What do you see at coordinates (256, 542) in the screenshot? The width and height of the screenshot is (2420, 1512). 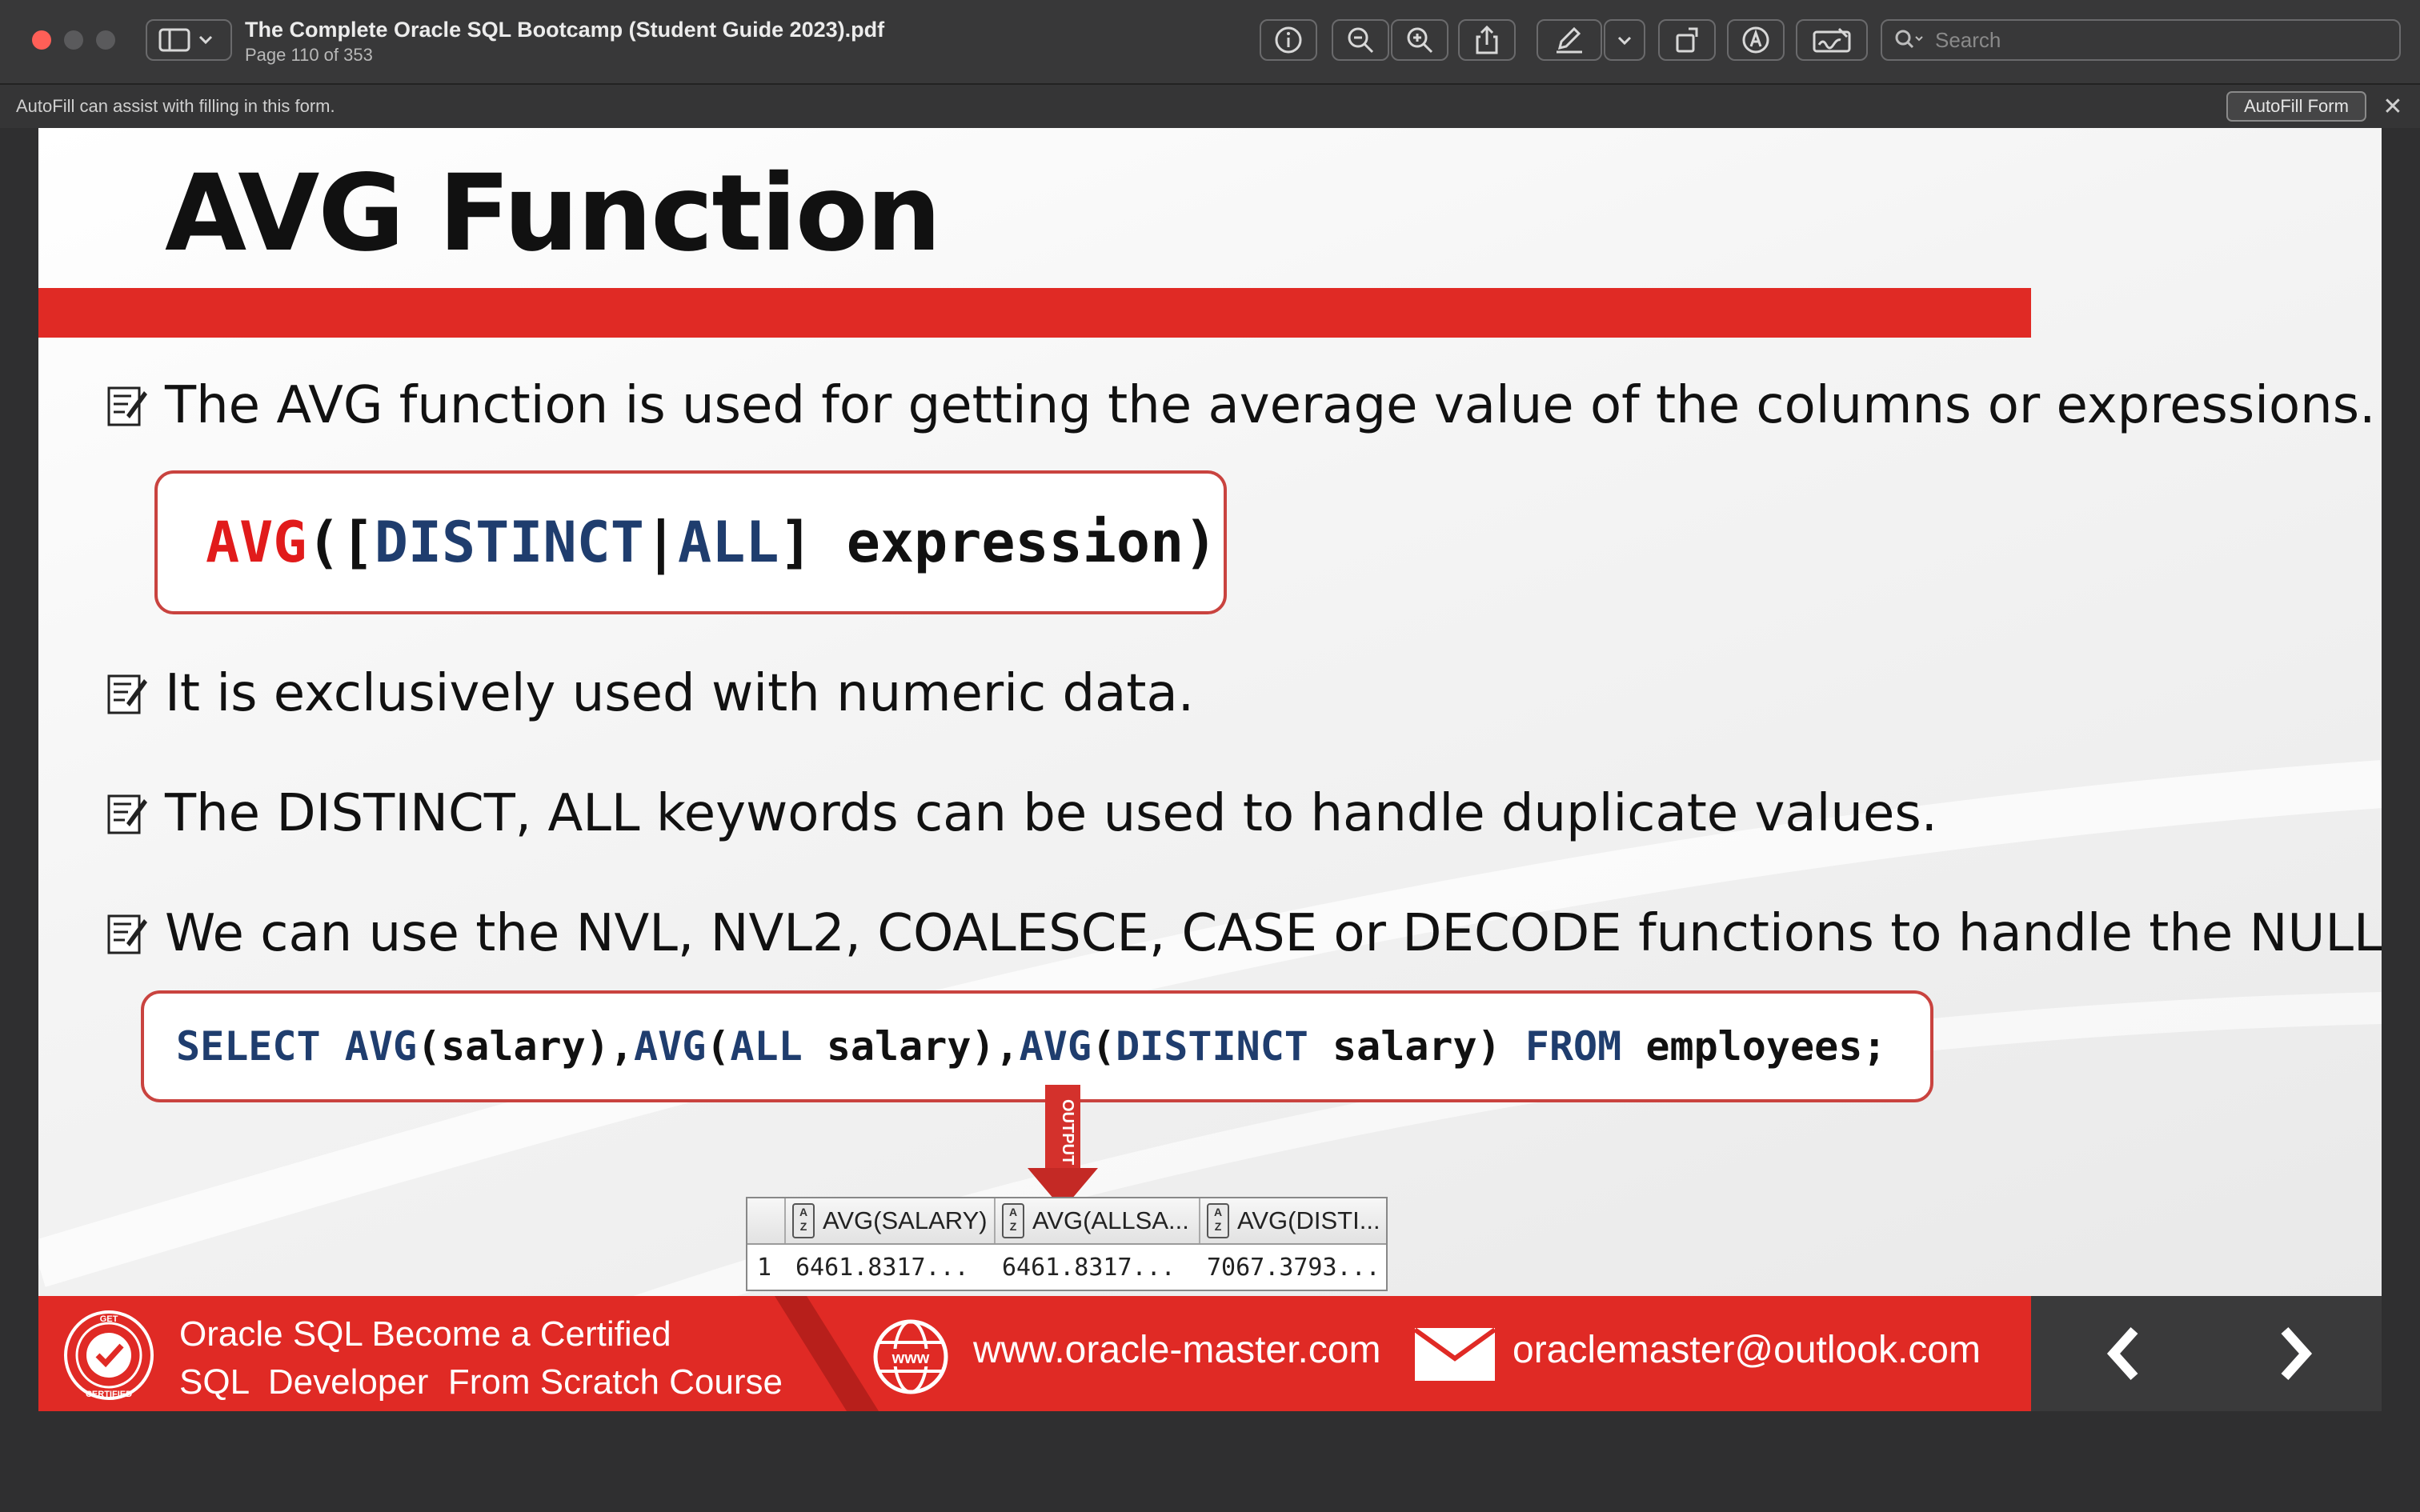 I see `syntax-function: AVG` at bounding box center [256, 542].